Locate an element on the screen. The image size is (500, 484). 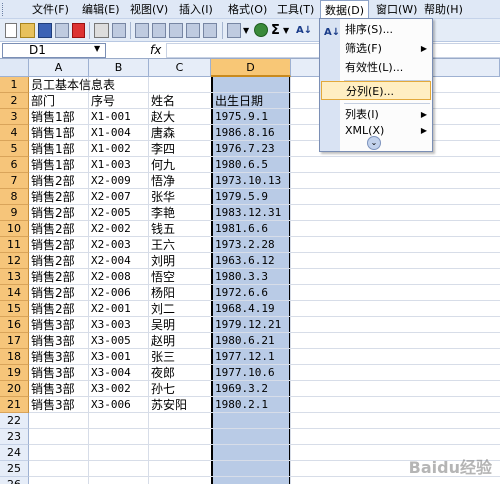
cell-number: X2-002 is located at coordinates (110, 229).